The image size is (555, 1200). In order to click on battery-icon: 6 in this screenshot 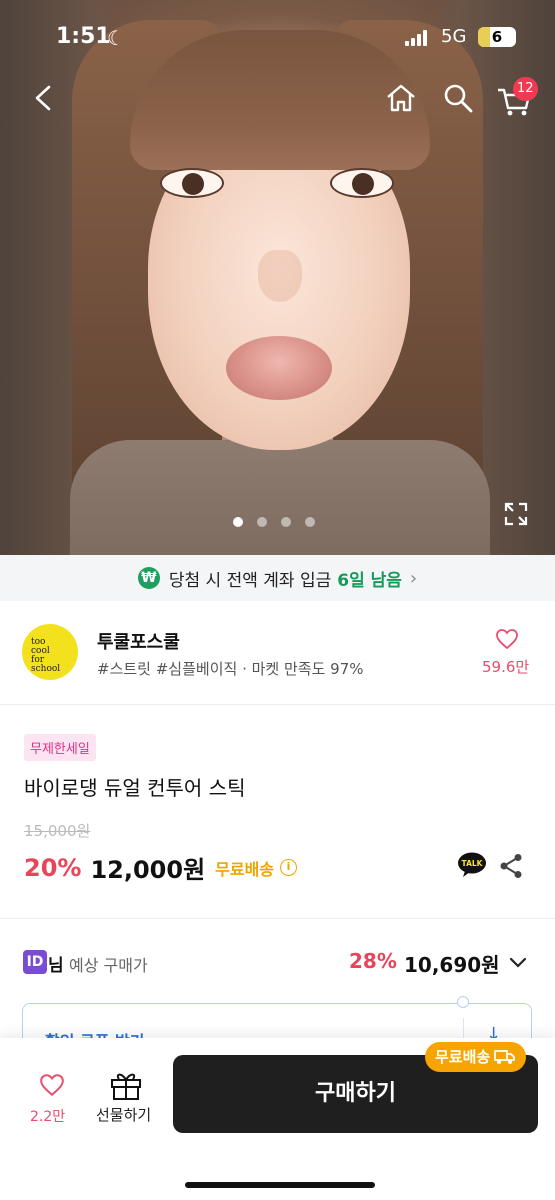, I will do `click(497, 37)`.